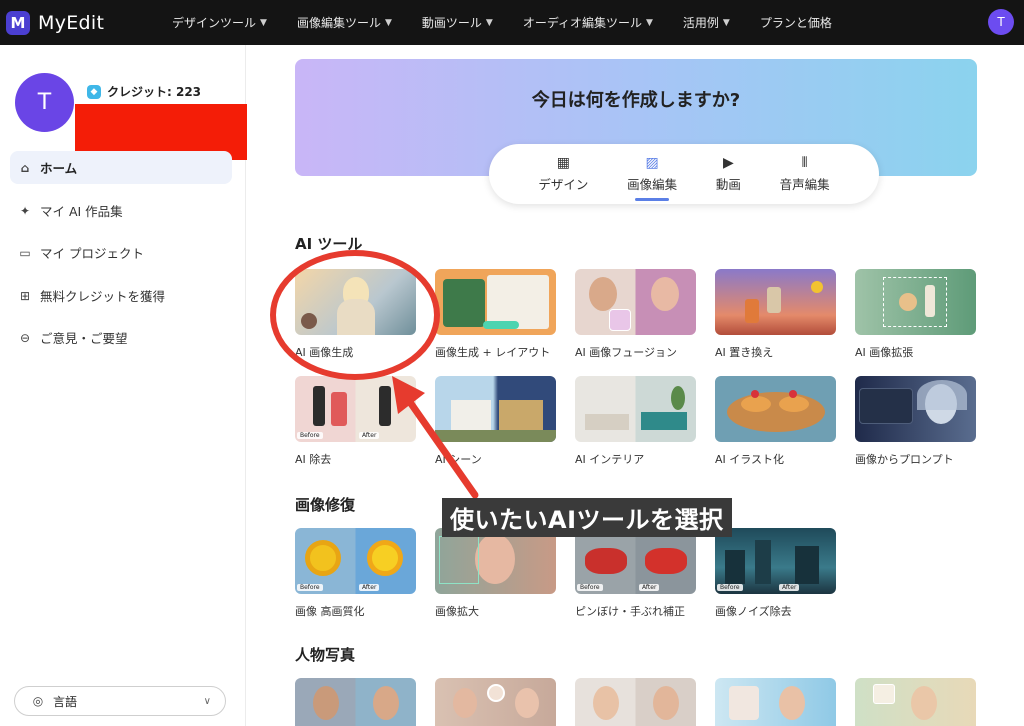  I want to click on logo-icon: M, so click(18, 22).